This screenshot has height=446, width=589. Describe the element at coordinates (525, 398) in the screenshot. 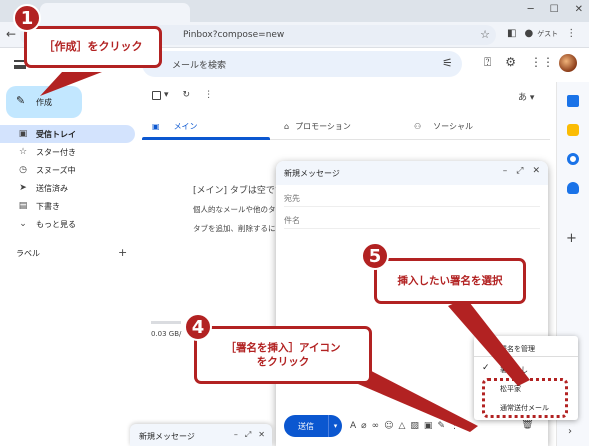

I see `signature-highlight` at that location.